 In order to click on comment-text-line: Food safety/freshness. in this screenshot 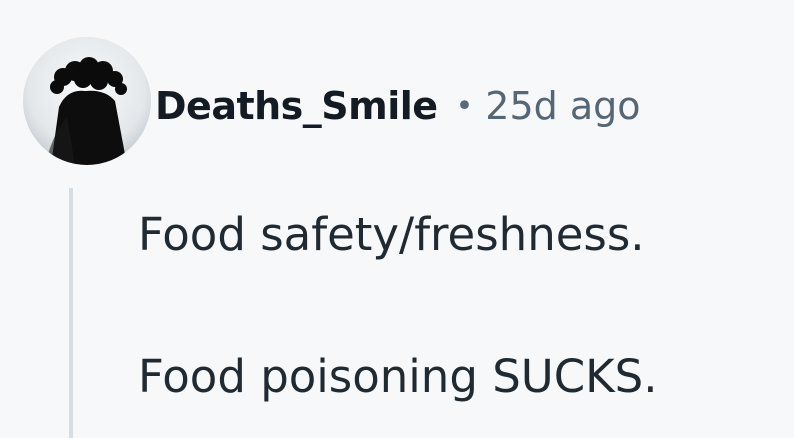, I will do `click(391, 234)`.